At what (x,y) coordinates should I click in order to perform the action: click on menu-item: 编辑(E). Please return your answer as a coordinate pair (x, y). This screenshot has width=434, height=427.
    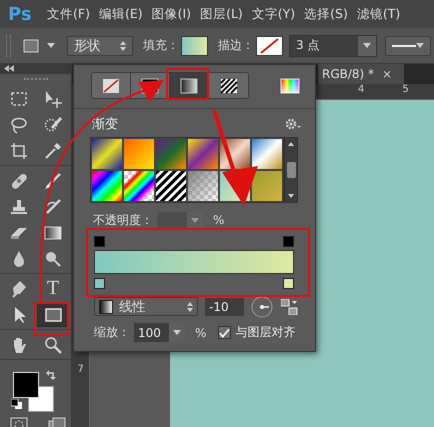
    Looking at the image, I should click on (120, 14).